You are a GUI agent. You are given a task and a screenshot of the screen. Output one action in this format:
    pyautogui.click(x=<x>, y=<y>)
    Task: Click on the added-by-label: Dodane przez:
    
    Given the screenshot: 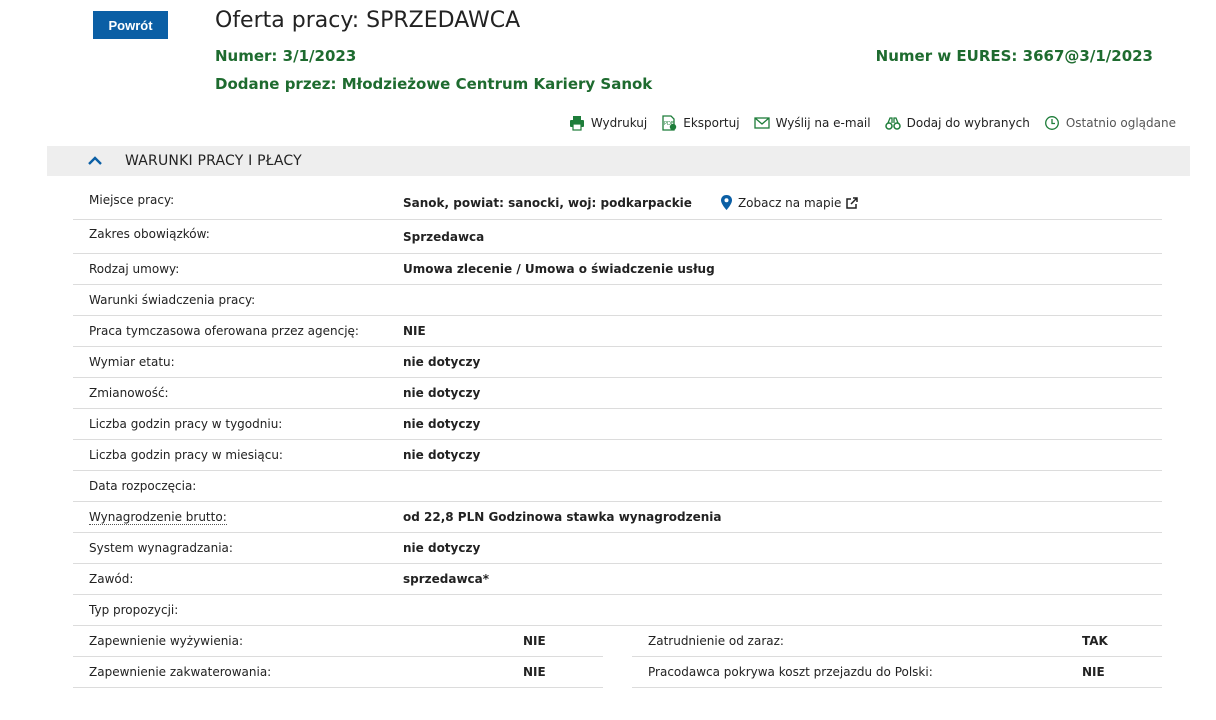 What is the action you would take?
    pyautogui.click(x=276, y=84)
    